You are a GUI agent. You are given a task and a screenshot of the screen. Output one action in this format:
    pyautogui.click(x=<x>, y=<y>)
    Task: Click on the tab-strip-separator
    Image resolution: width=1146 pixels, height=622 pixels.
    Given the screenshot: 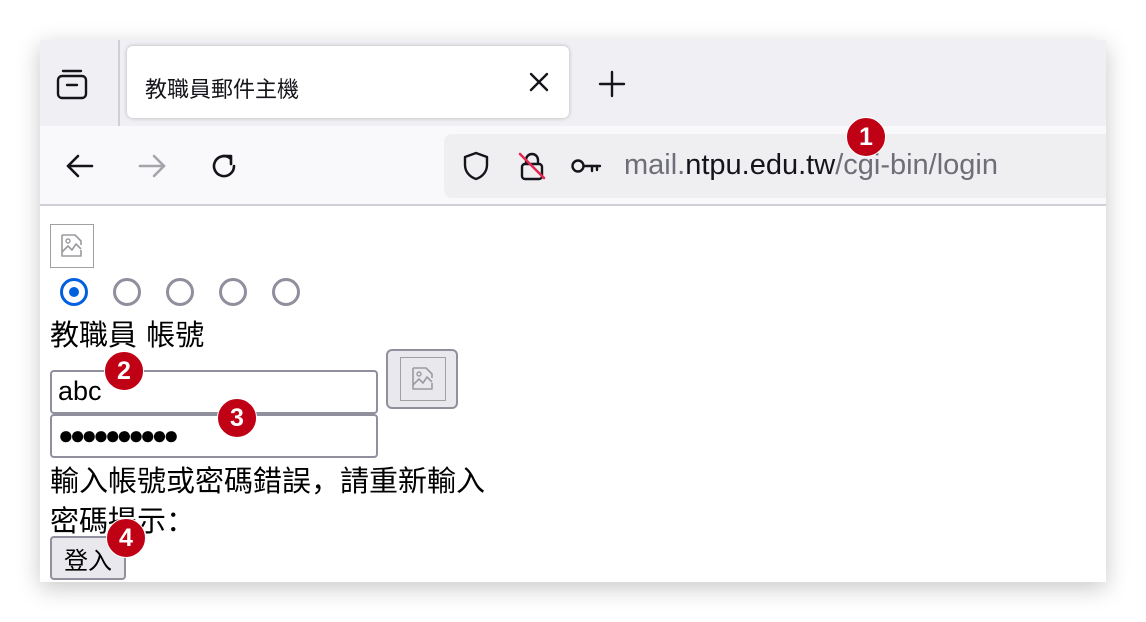 What is the action you would take?
    pyautogui.click(x=119, y=83)
    